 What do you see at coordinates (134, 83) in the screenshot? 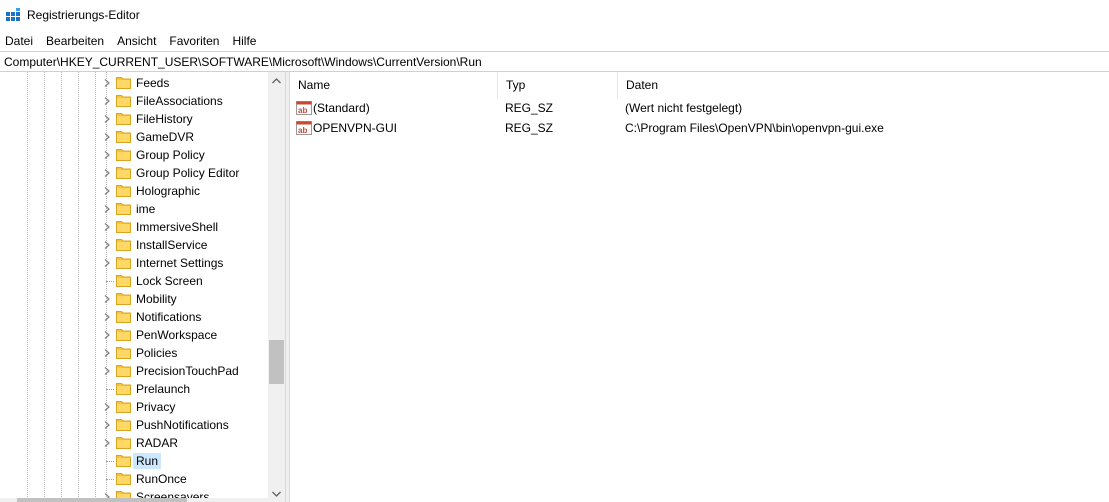
I see `tree-item: Feeds` at bounding box center [134, 83].